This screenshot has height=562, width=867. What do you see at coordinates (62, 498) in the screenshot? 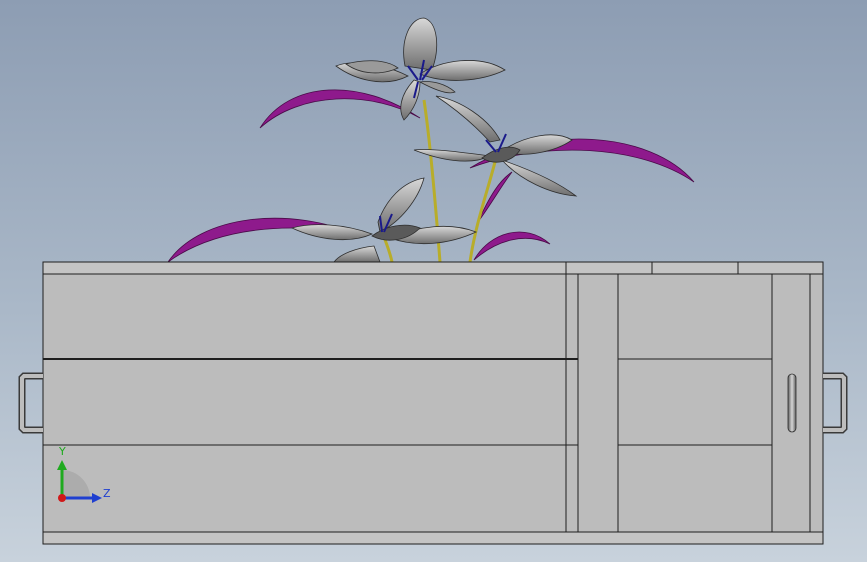
I see `triad-origin` at bounding box center [62, 498].